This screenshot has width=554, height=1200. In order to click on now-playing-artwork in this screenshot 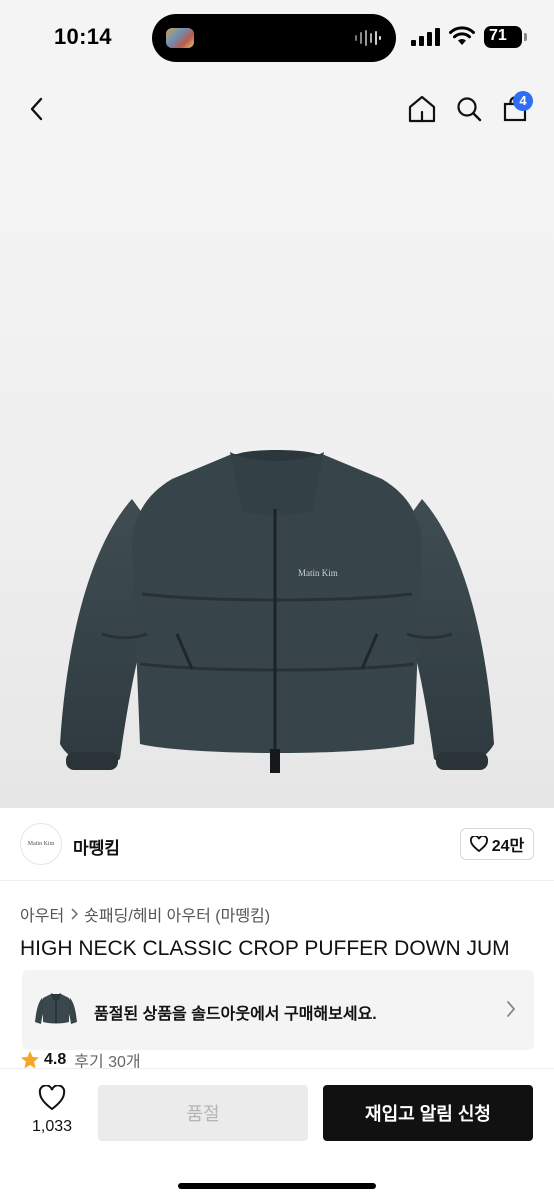, I will do `click(180, 38)`.